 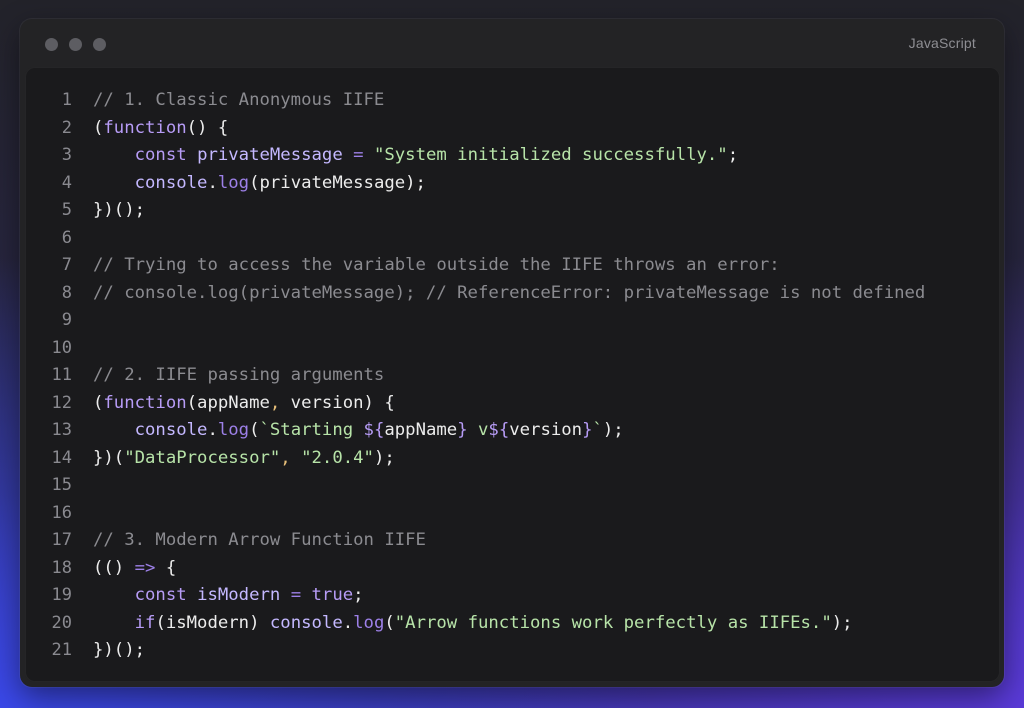 I want to click on line-number: 10, so click(x=61, y=347).